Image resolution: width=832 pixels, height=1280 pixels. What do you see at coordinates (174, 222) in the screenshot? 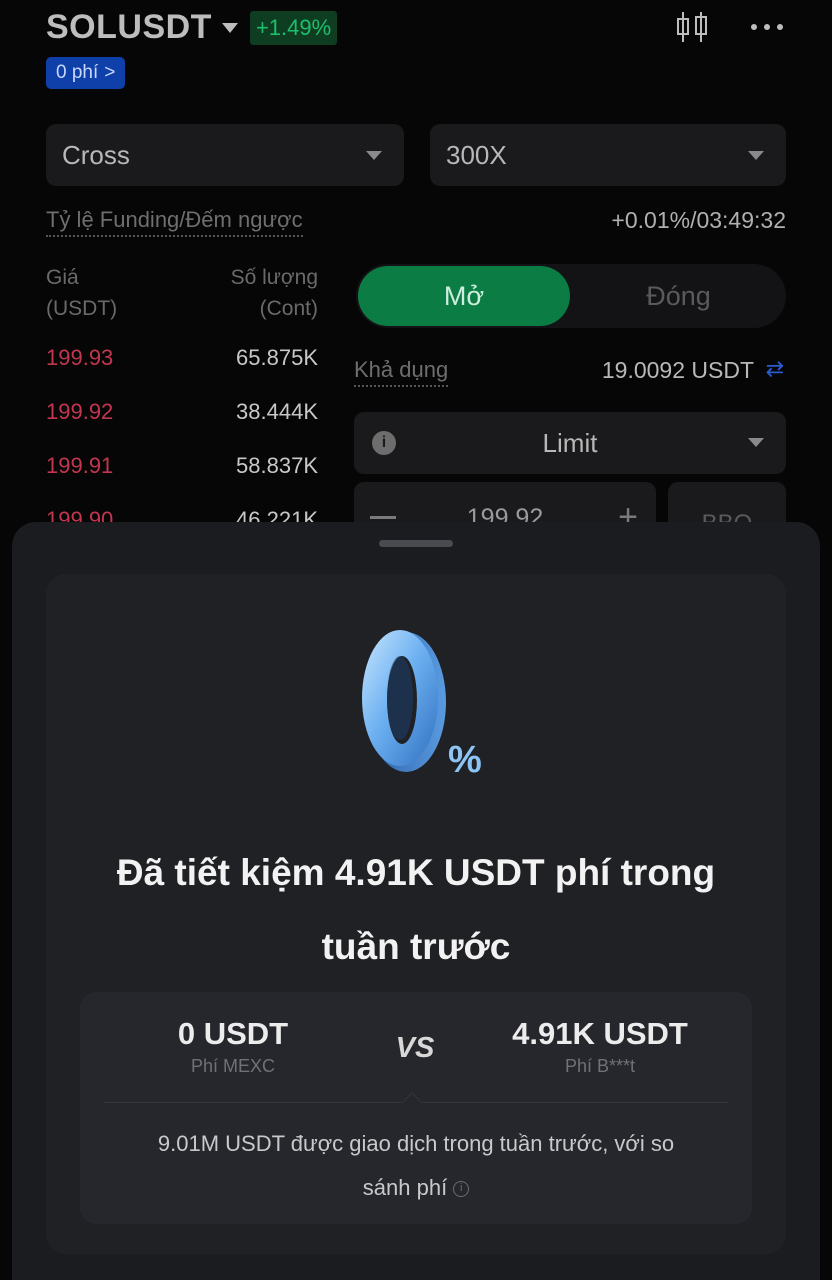
I see `funding-label: Tỷ lệ Funding/Đếm ngược` at bounding box center [174, 222].